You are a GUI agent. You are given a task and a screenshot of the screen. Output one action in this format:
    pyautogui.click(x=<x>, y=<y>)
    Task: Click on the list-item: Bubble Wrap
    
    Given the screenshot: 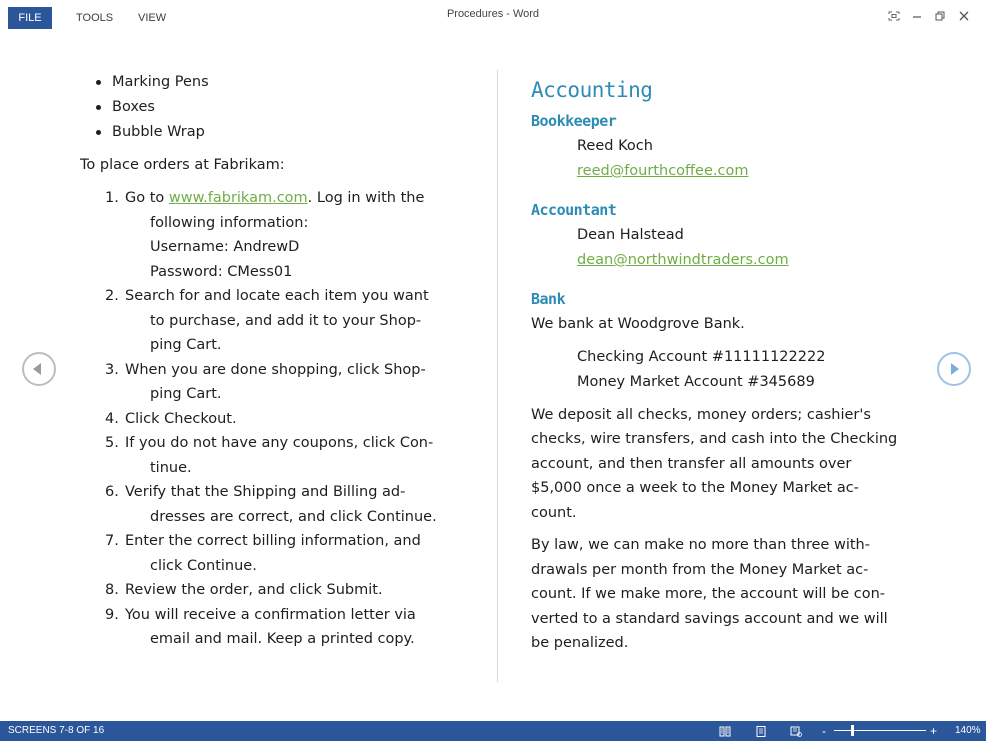 What is the action you would take?
    pyautogui.click(x=279, y=132)
    